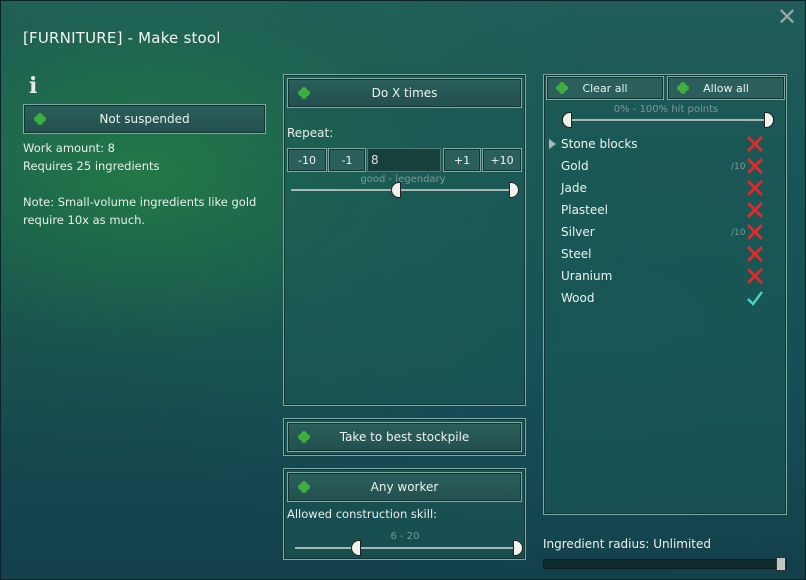  I want to click on window-title: [FURNITURE] - Make stool, so click(122, 38).